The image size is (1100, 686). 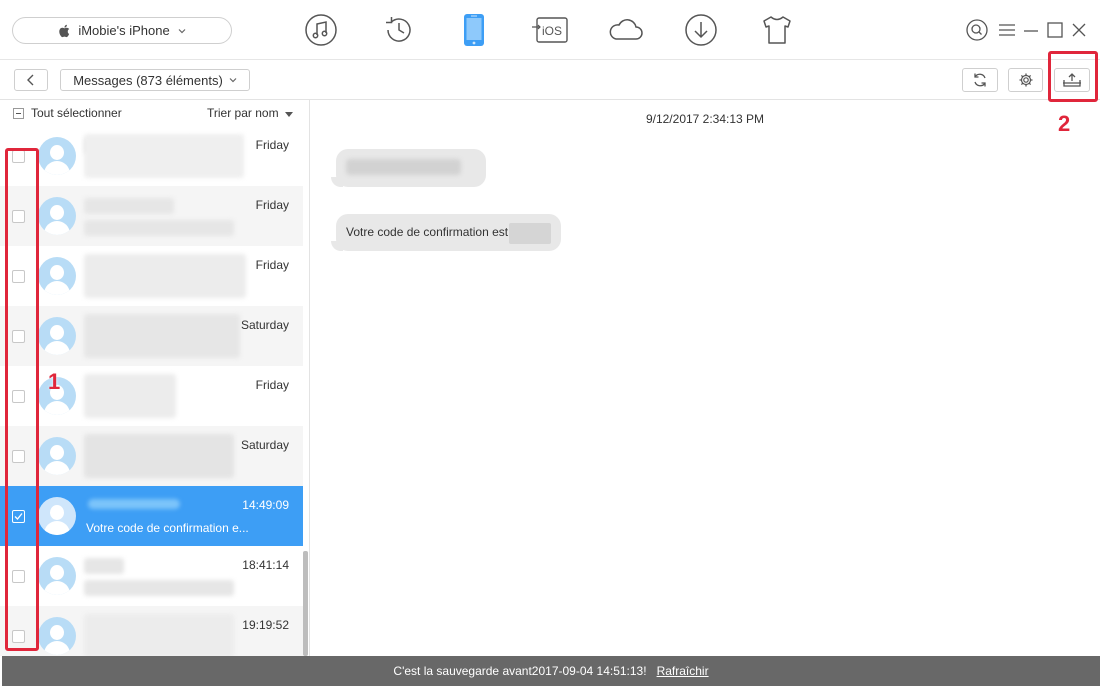 I want to click on list-scrollbar, so click(x=305, y=603).